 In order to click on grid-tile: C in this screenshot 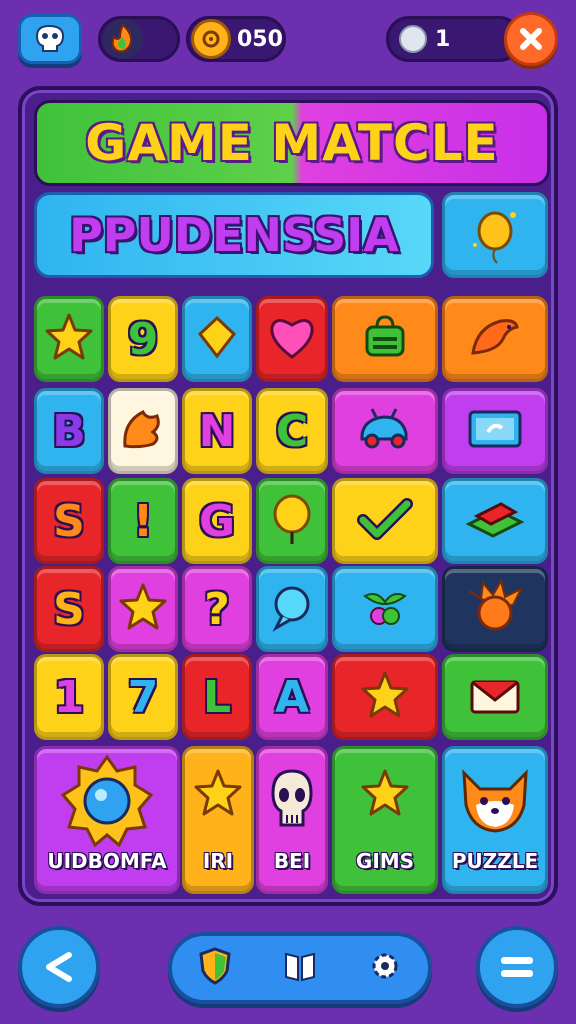, I will do `click(292, 431)`.